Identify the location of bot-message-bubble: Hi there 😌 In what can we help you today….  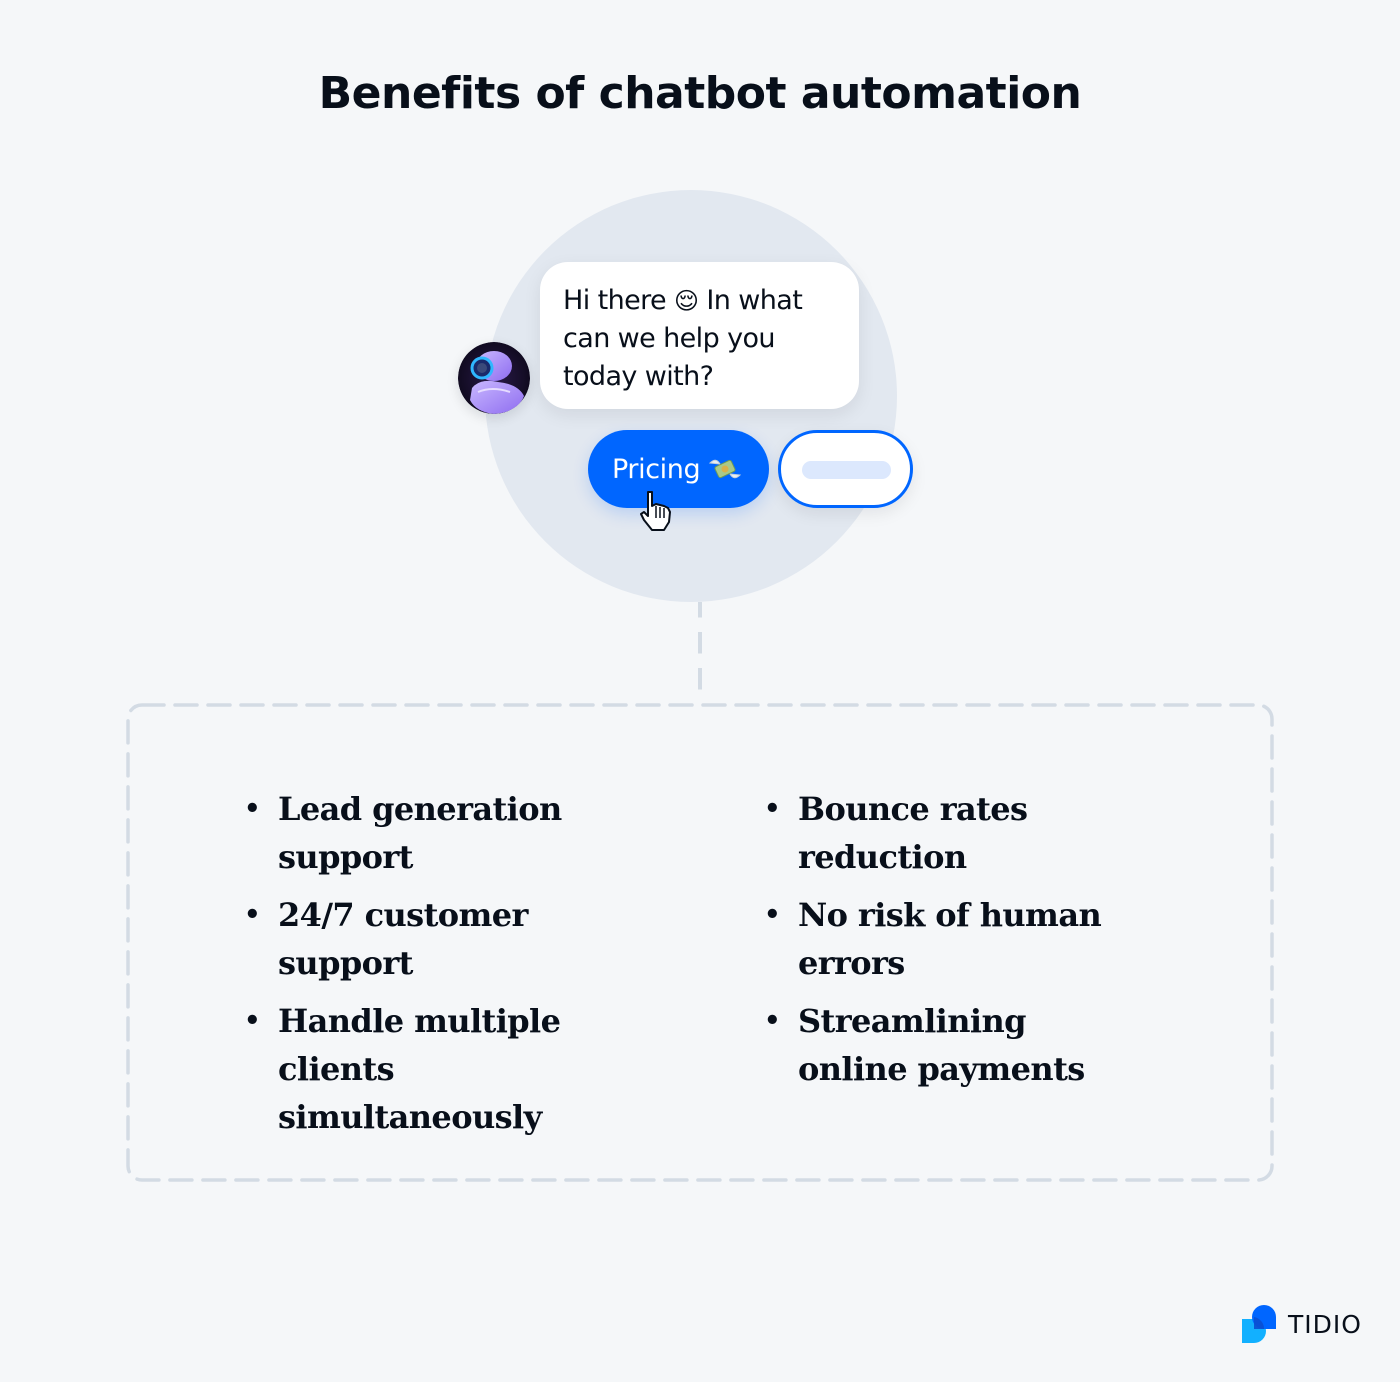
(699, 335).